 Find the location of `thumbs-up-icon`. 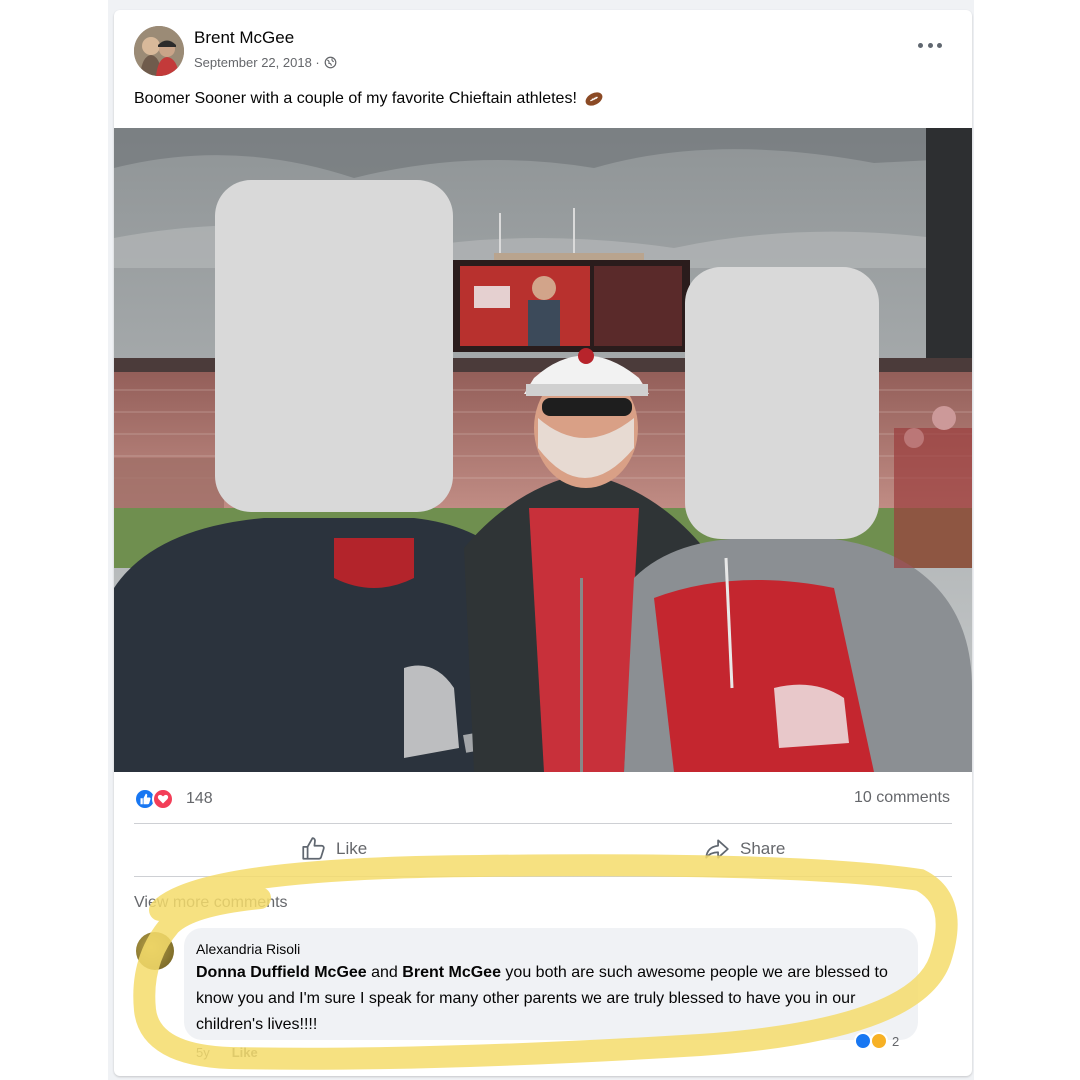

thumbs-up-icon is located at coordinates (313, 848).